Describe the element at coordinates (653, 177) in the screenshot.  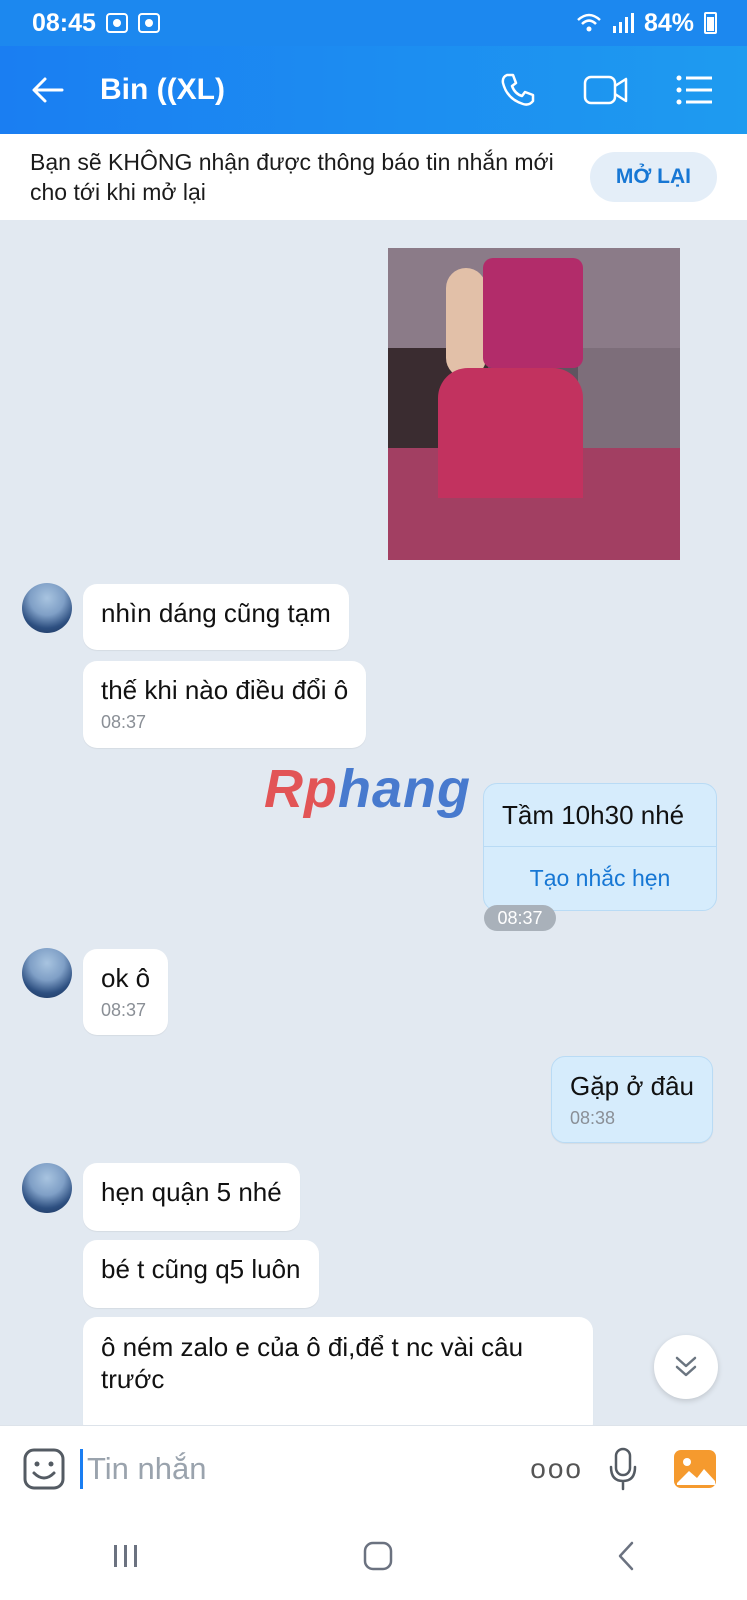
I see `reopen-notifications-button: MỞ LẠI` at that location.